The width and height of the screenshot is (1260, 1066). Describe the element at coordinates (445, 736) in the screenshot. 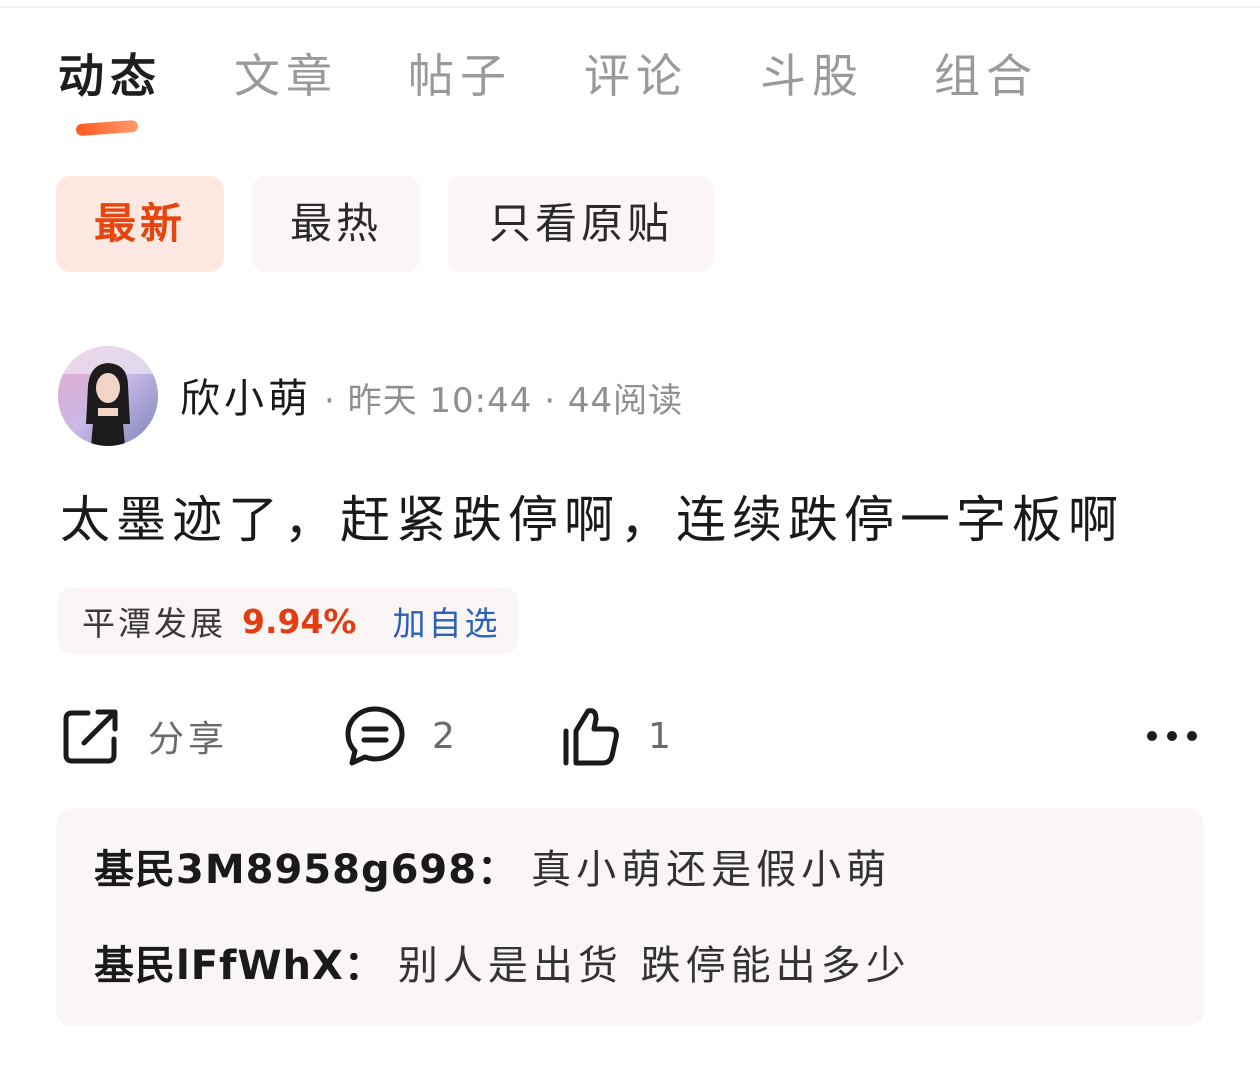

I see `comment-count: 2` at that location.